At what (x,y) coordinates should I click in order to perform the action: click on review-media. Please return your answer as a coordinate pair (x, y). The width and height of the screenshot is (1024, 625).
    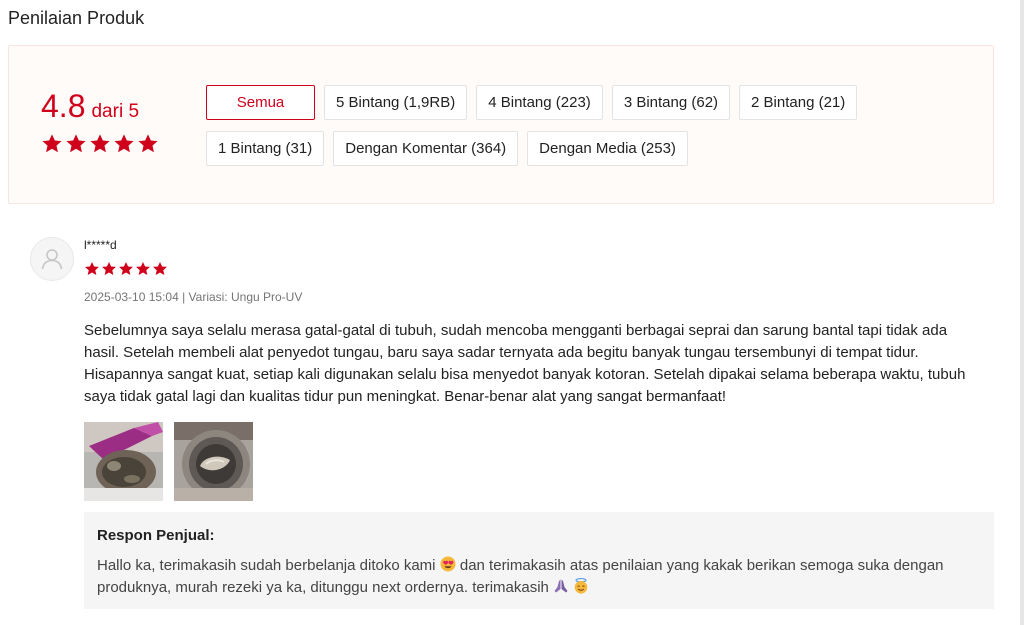
    Looking at the image, I should click on (539, 461).